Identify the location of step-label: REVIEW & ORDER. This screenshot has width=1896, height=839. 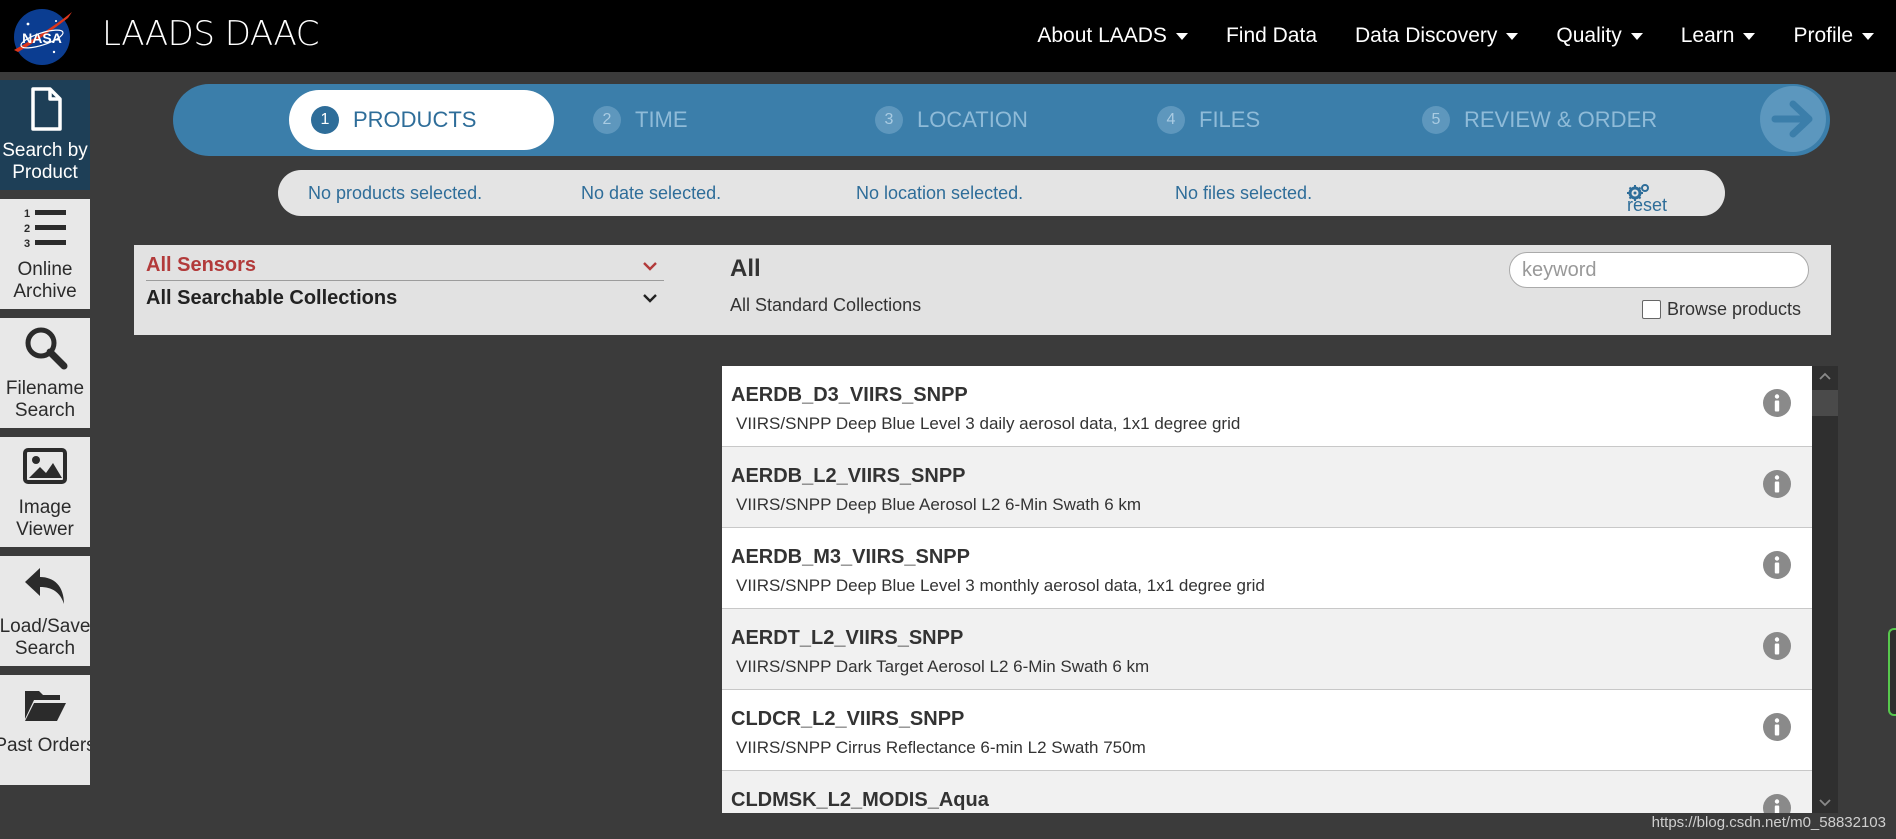
(1561, 119).